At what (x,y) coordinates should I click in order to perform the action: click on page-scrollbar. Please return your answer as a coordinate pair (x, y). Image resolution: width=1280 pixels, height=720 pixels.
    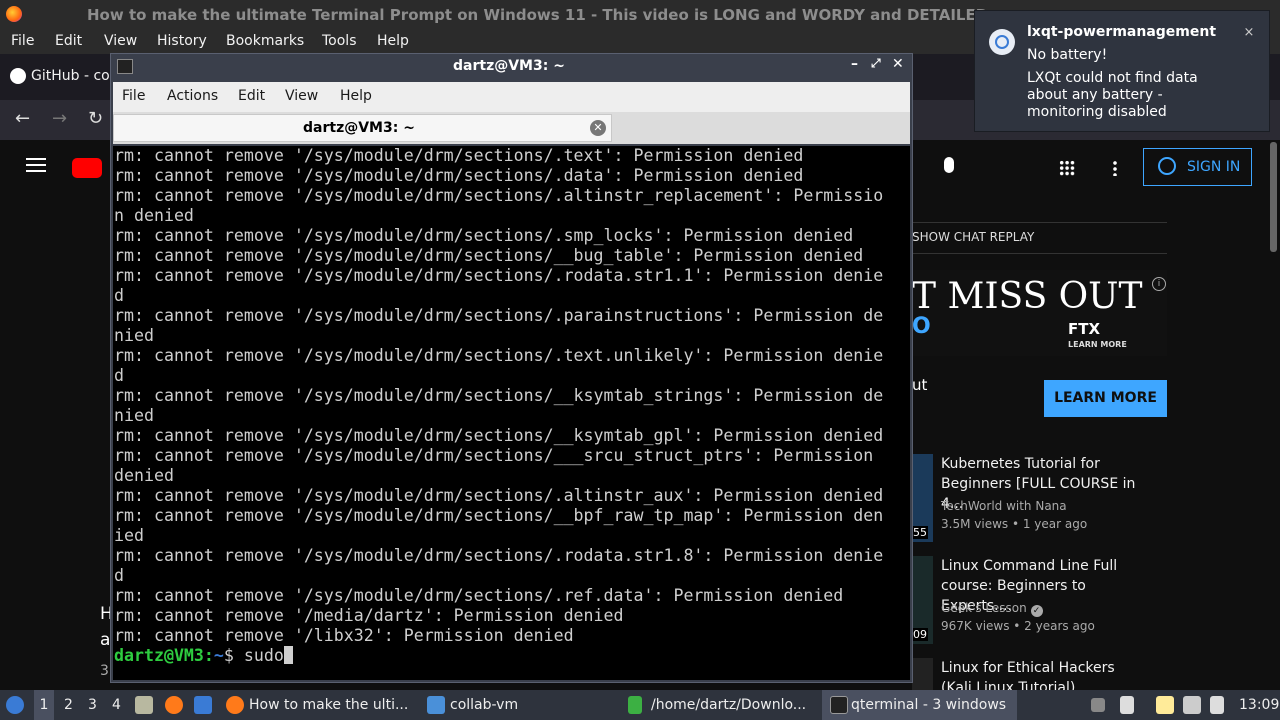
    Looking at the image, I should click on (1274, 415).